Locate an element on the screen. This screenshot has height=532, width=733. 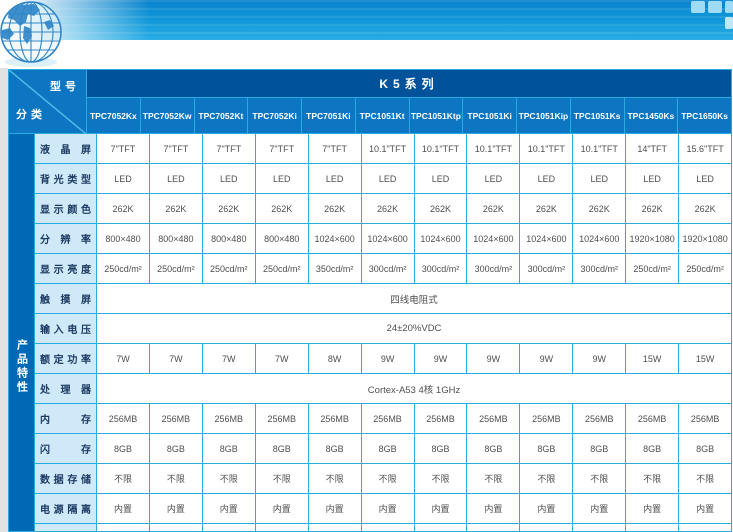
globe-icon is located at coordinates (32, 36).